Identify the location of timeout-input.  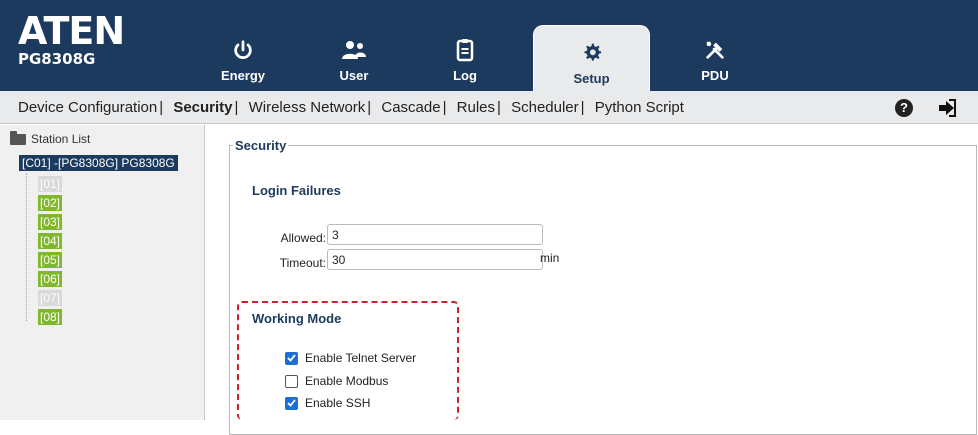
(435, 259).